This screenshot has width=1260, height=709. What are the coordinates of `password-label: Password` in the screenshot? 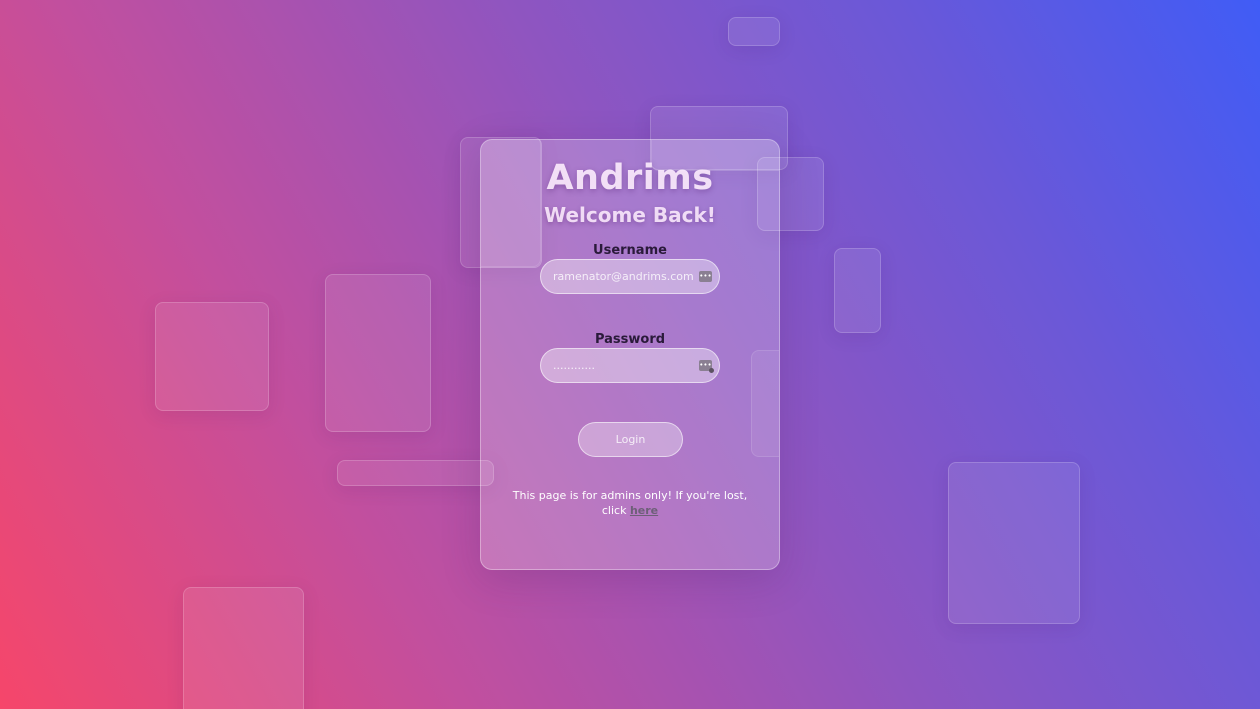 It's located at (630, 339).